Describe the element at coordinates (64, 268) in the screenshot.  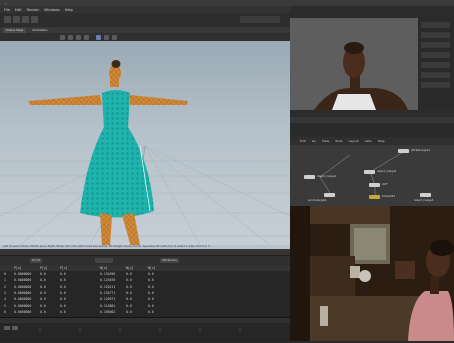
I see `col-header: P[z]` at that location.